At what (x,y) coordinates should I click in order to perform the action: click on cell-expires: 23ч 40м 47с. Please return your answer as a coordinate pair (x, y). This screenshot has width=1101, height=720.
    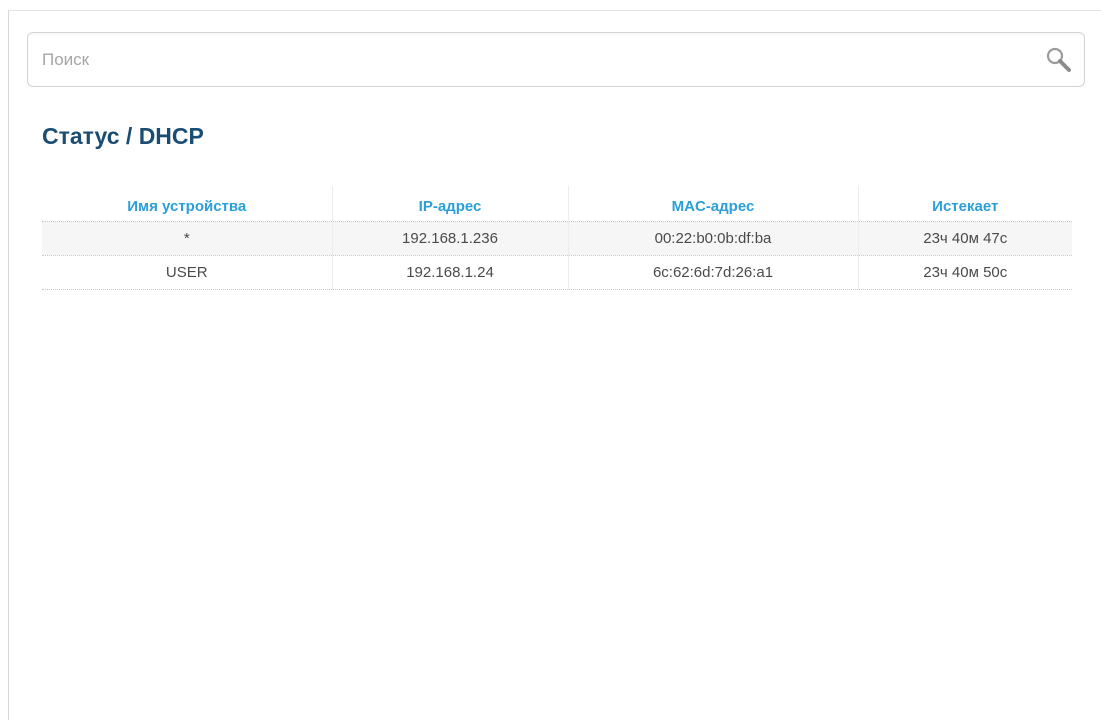
    Looking at the image, I should click on (964, 238).